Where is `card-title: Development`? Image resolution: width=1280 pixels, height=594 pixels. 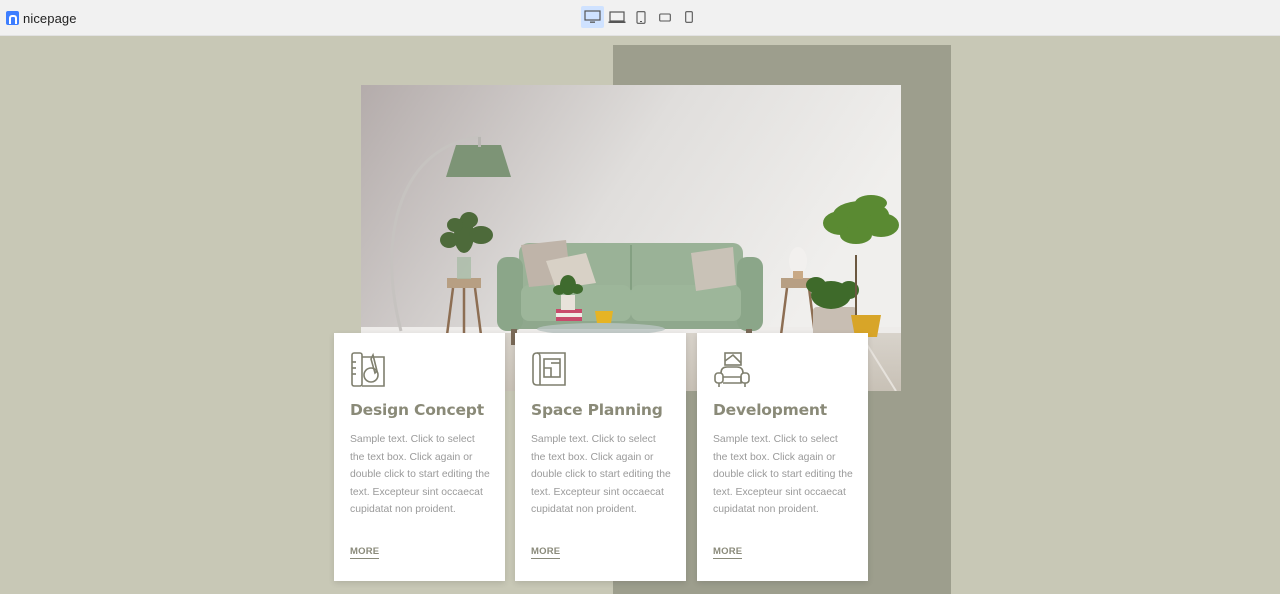 card-title: Development is located at coordinates (770, 410).